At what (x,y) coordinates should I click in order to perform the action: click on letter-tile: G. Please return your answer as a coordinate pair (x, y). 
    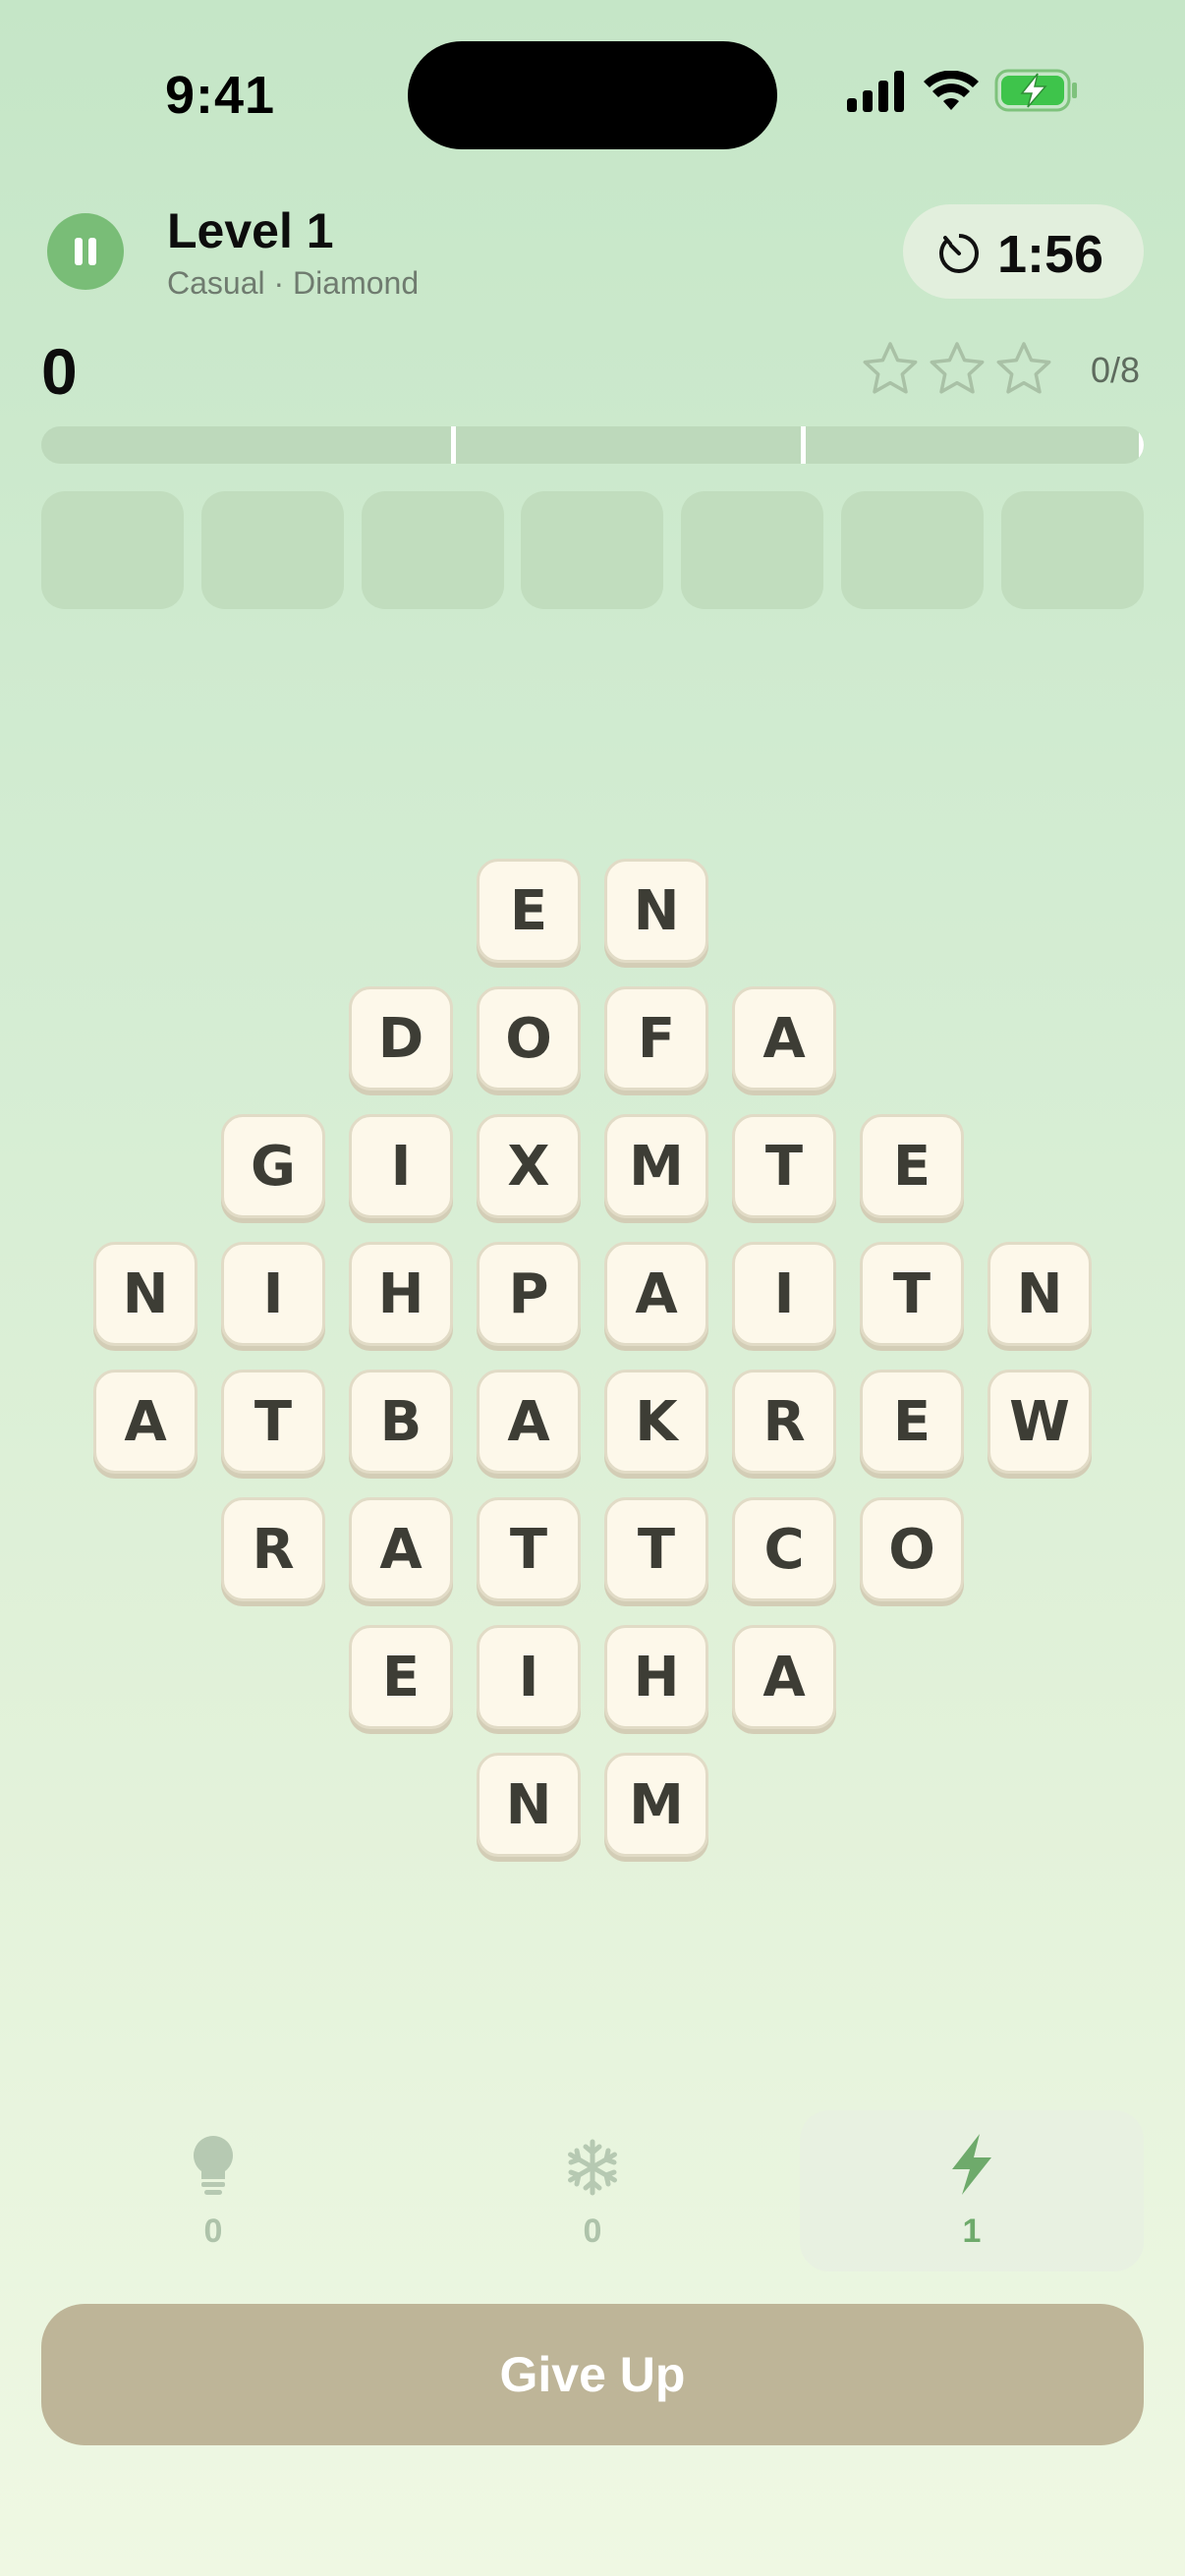
    Looking at the image, I should click on (273, 1166).